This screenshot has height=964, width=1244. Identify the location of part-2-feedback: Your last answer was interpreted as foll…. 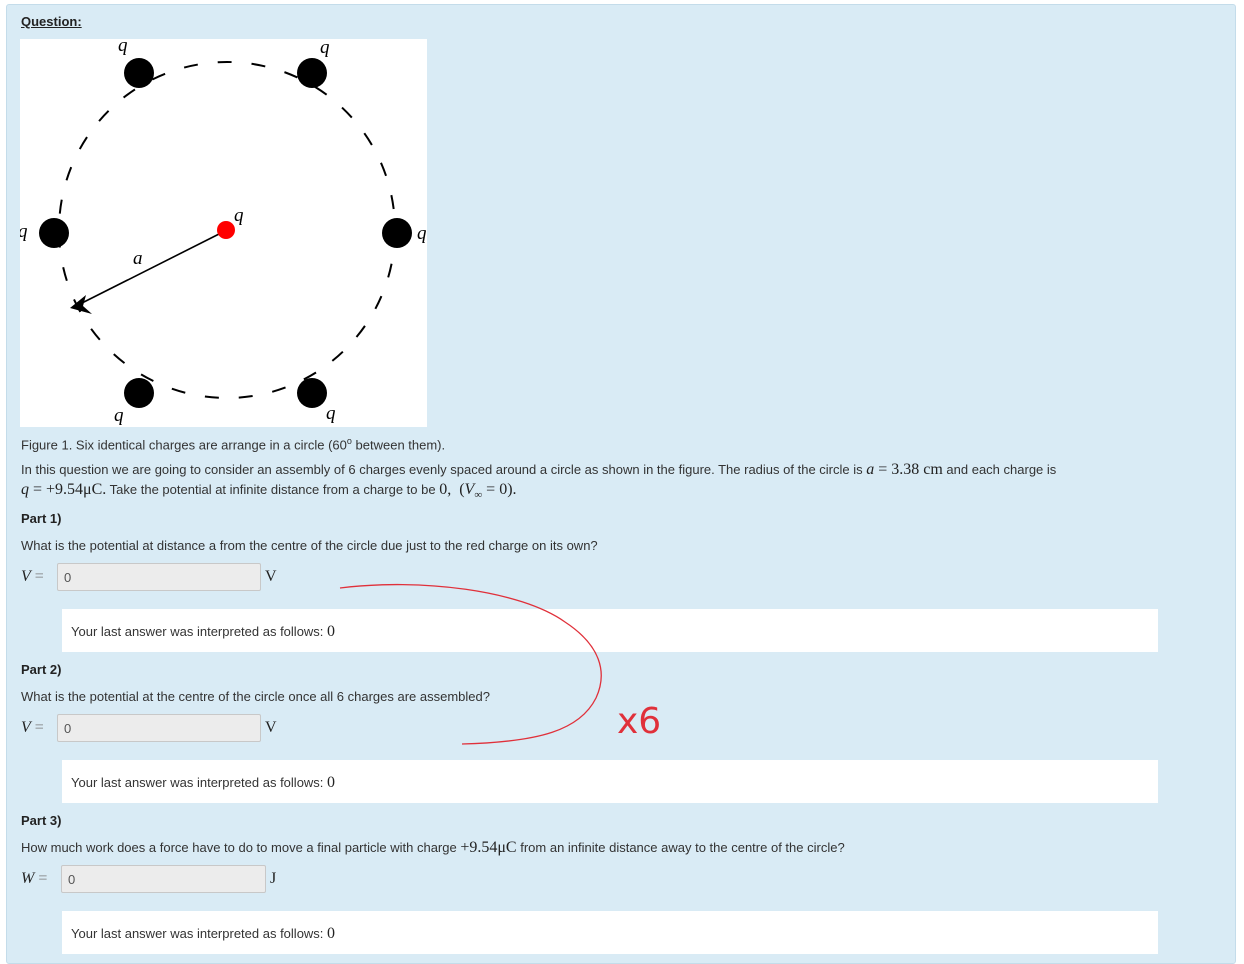
(610, 781).